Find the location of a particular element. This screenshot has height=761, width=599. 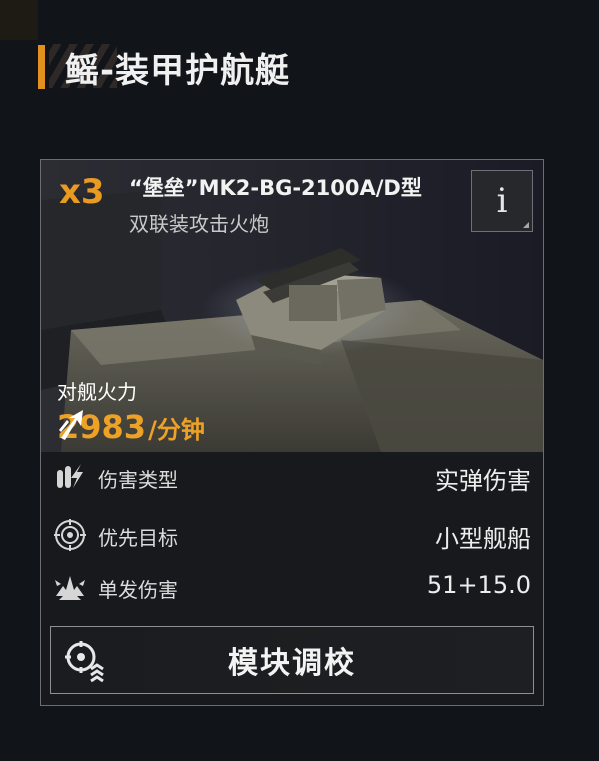

title-accent-bar is located at coordinates (41, 67).